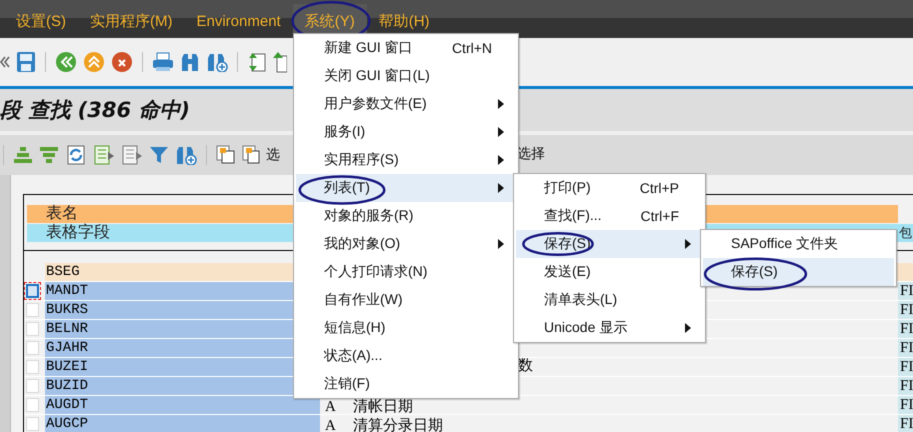  Describe the element at coordinates (406, 132) in the screenshot. I see `menu-item: 服务(I)` at that location.